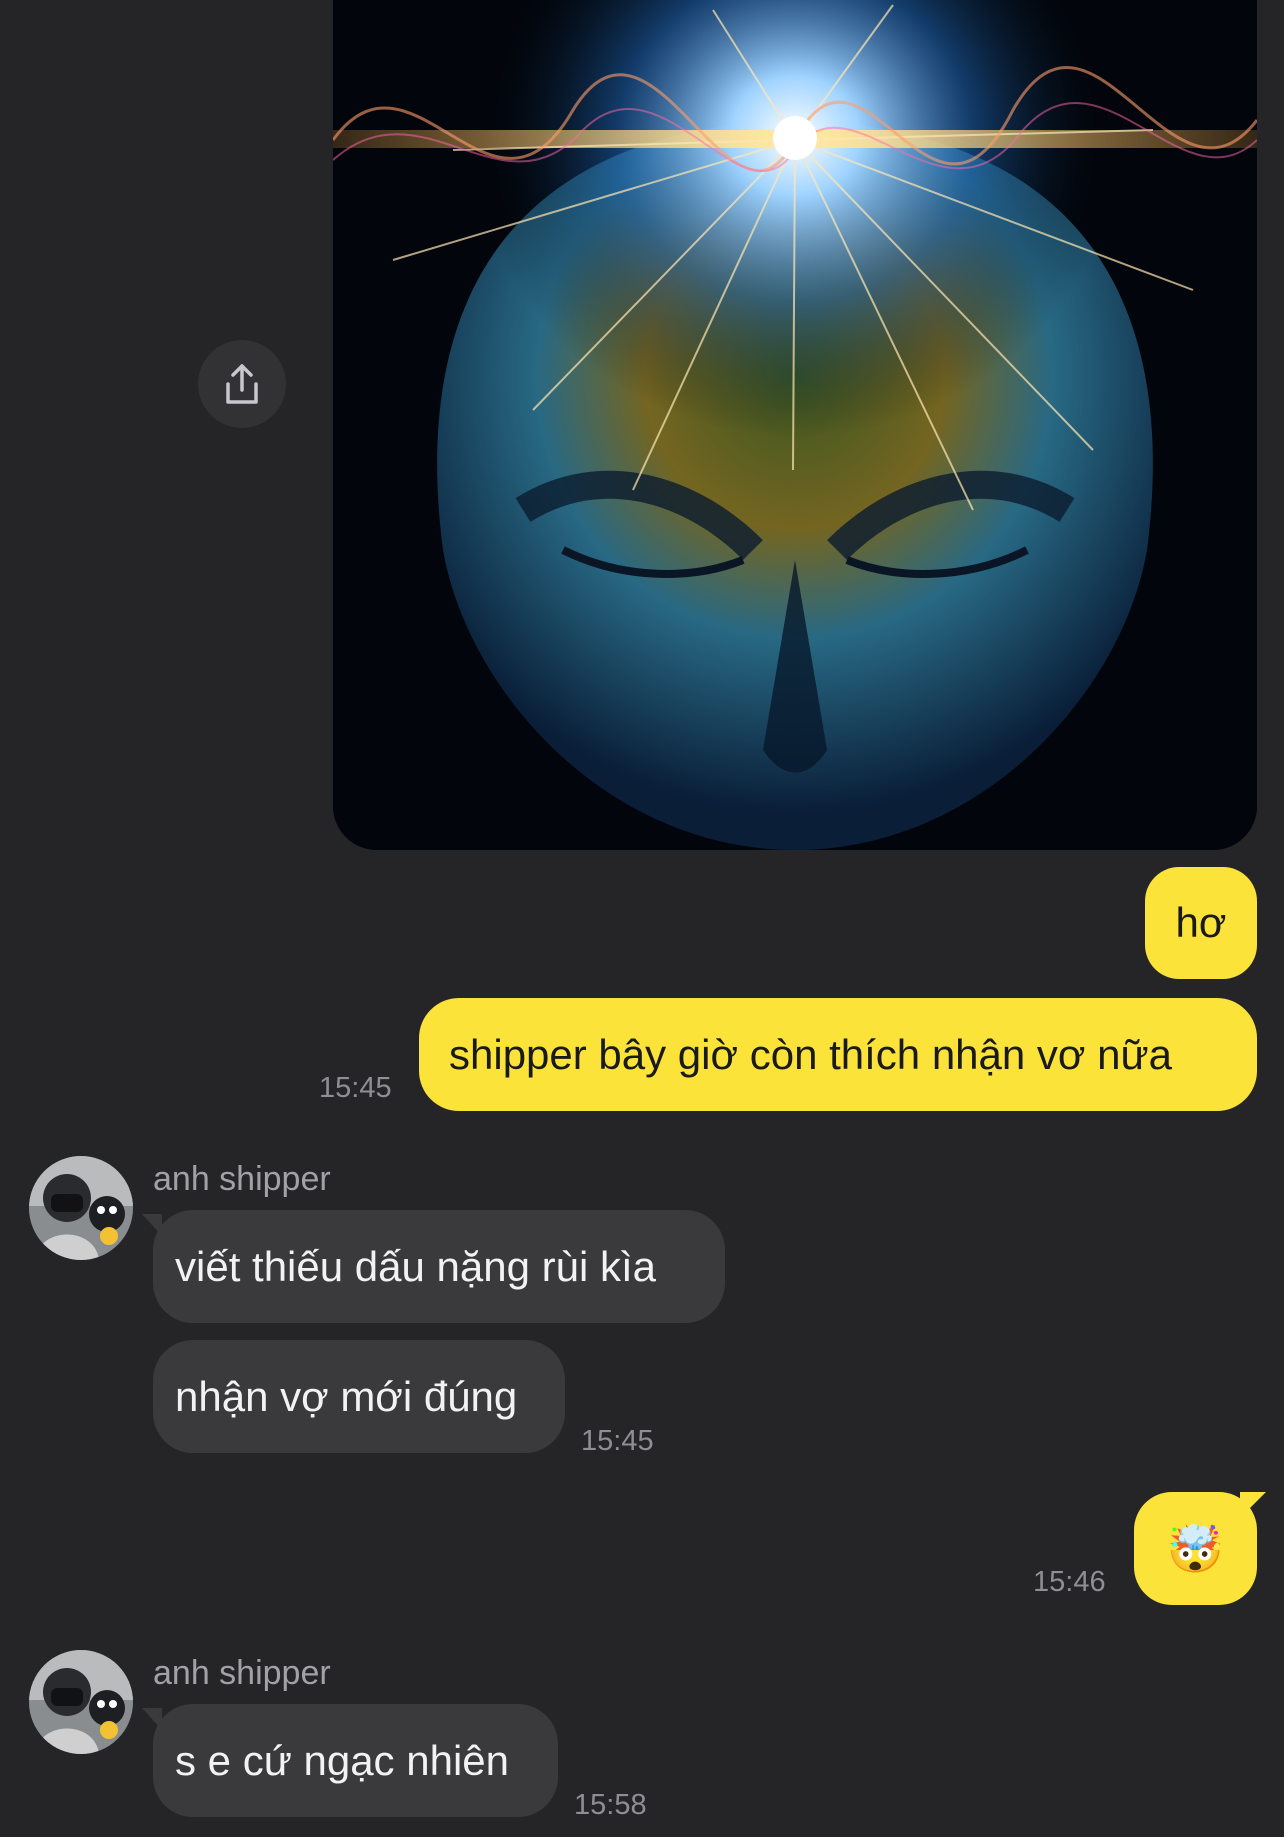  I want to click on incoming-message: nhận vợ mới đúng, so click(359, 1396).